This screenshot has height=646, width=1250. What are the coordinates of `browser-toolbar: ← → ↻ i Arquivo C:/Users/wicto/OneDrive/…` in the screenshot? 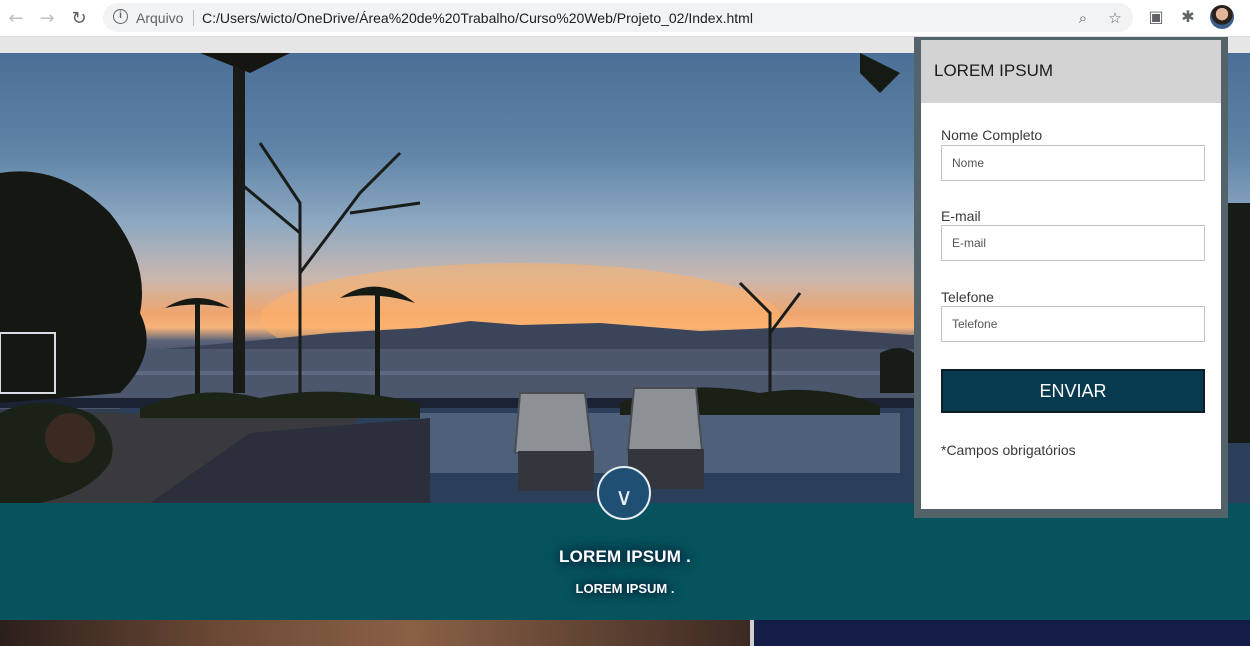 It's located at (625, 18).